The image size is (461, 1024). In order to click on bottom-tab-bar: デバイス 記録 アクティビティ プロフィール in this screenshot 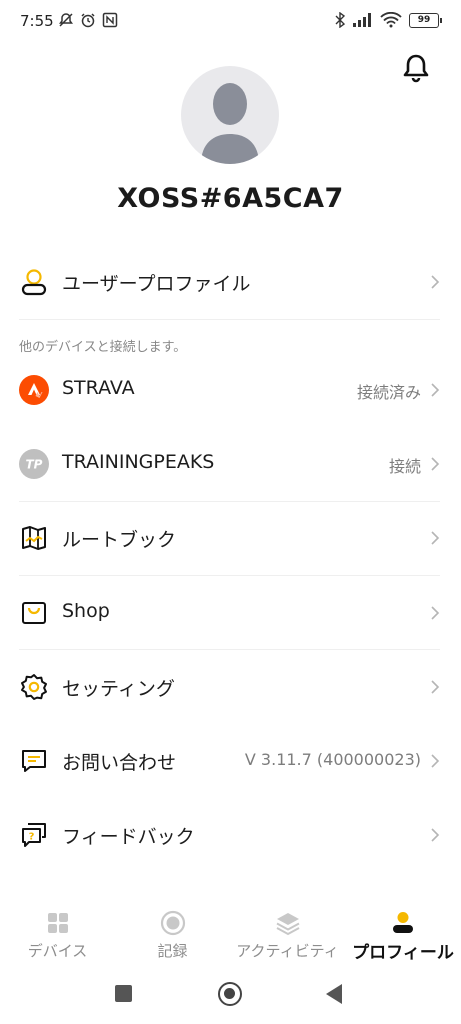, I will do `click(230, 933)`.